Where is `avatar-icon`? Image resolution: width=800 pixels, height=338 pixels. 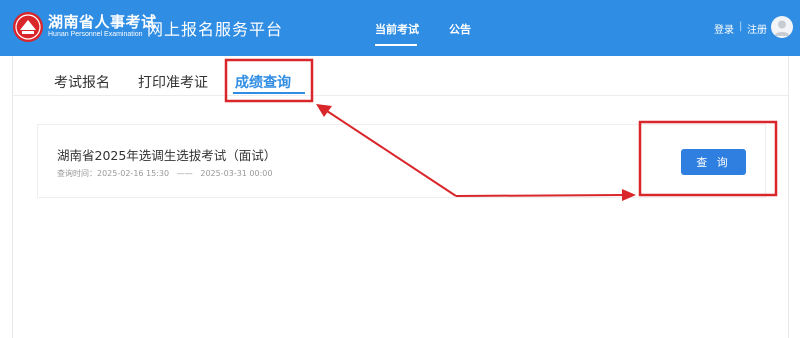 avatar-icon is located at coordinates (782, 27).